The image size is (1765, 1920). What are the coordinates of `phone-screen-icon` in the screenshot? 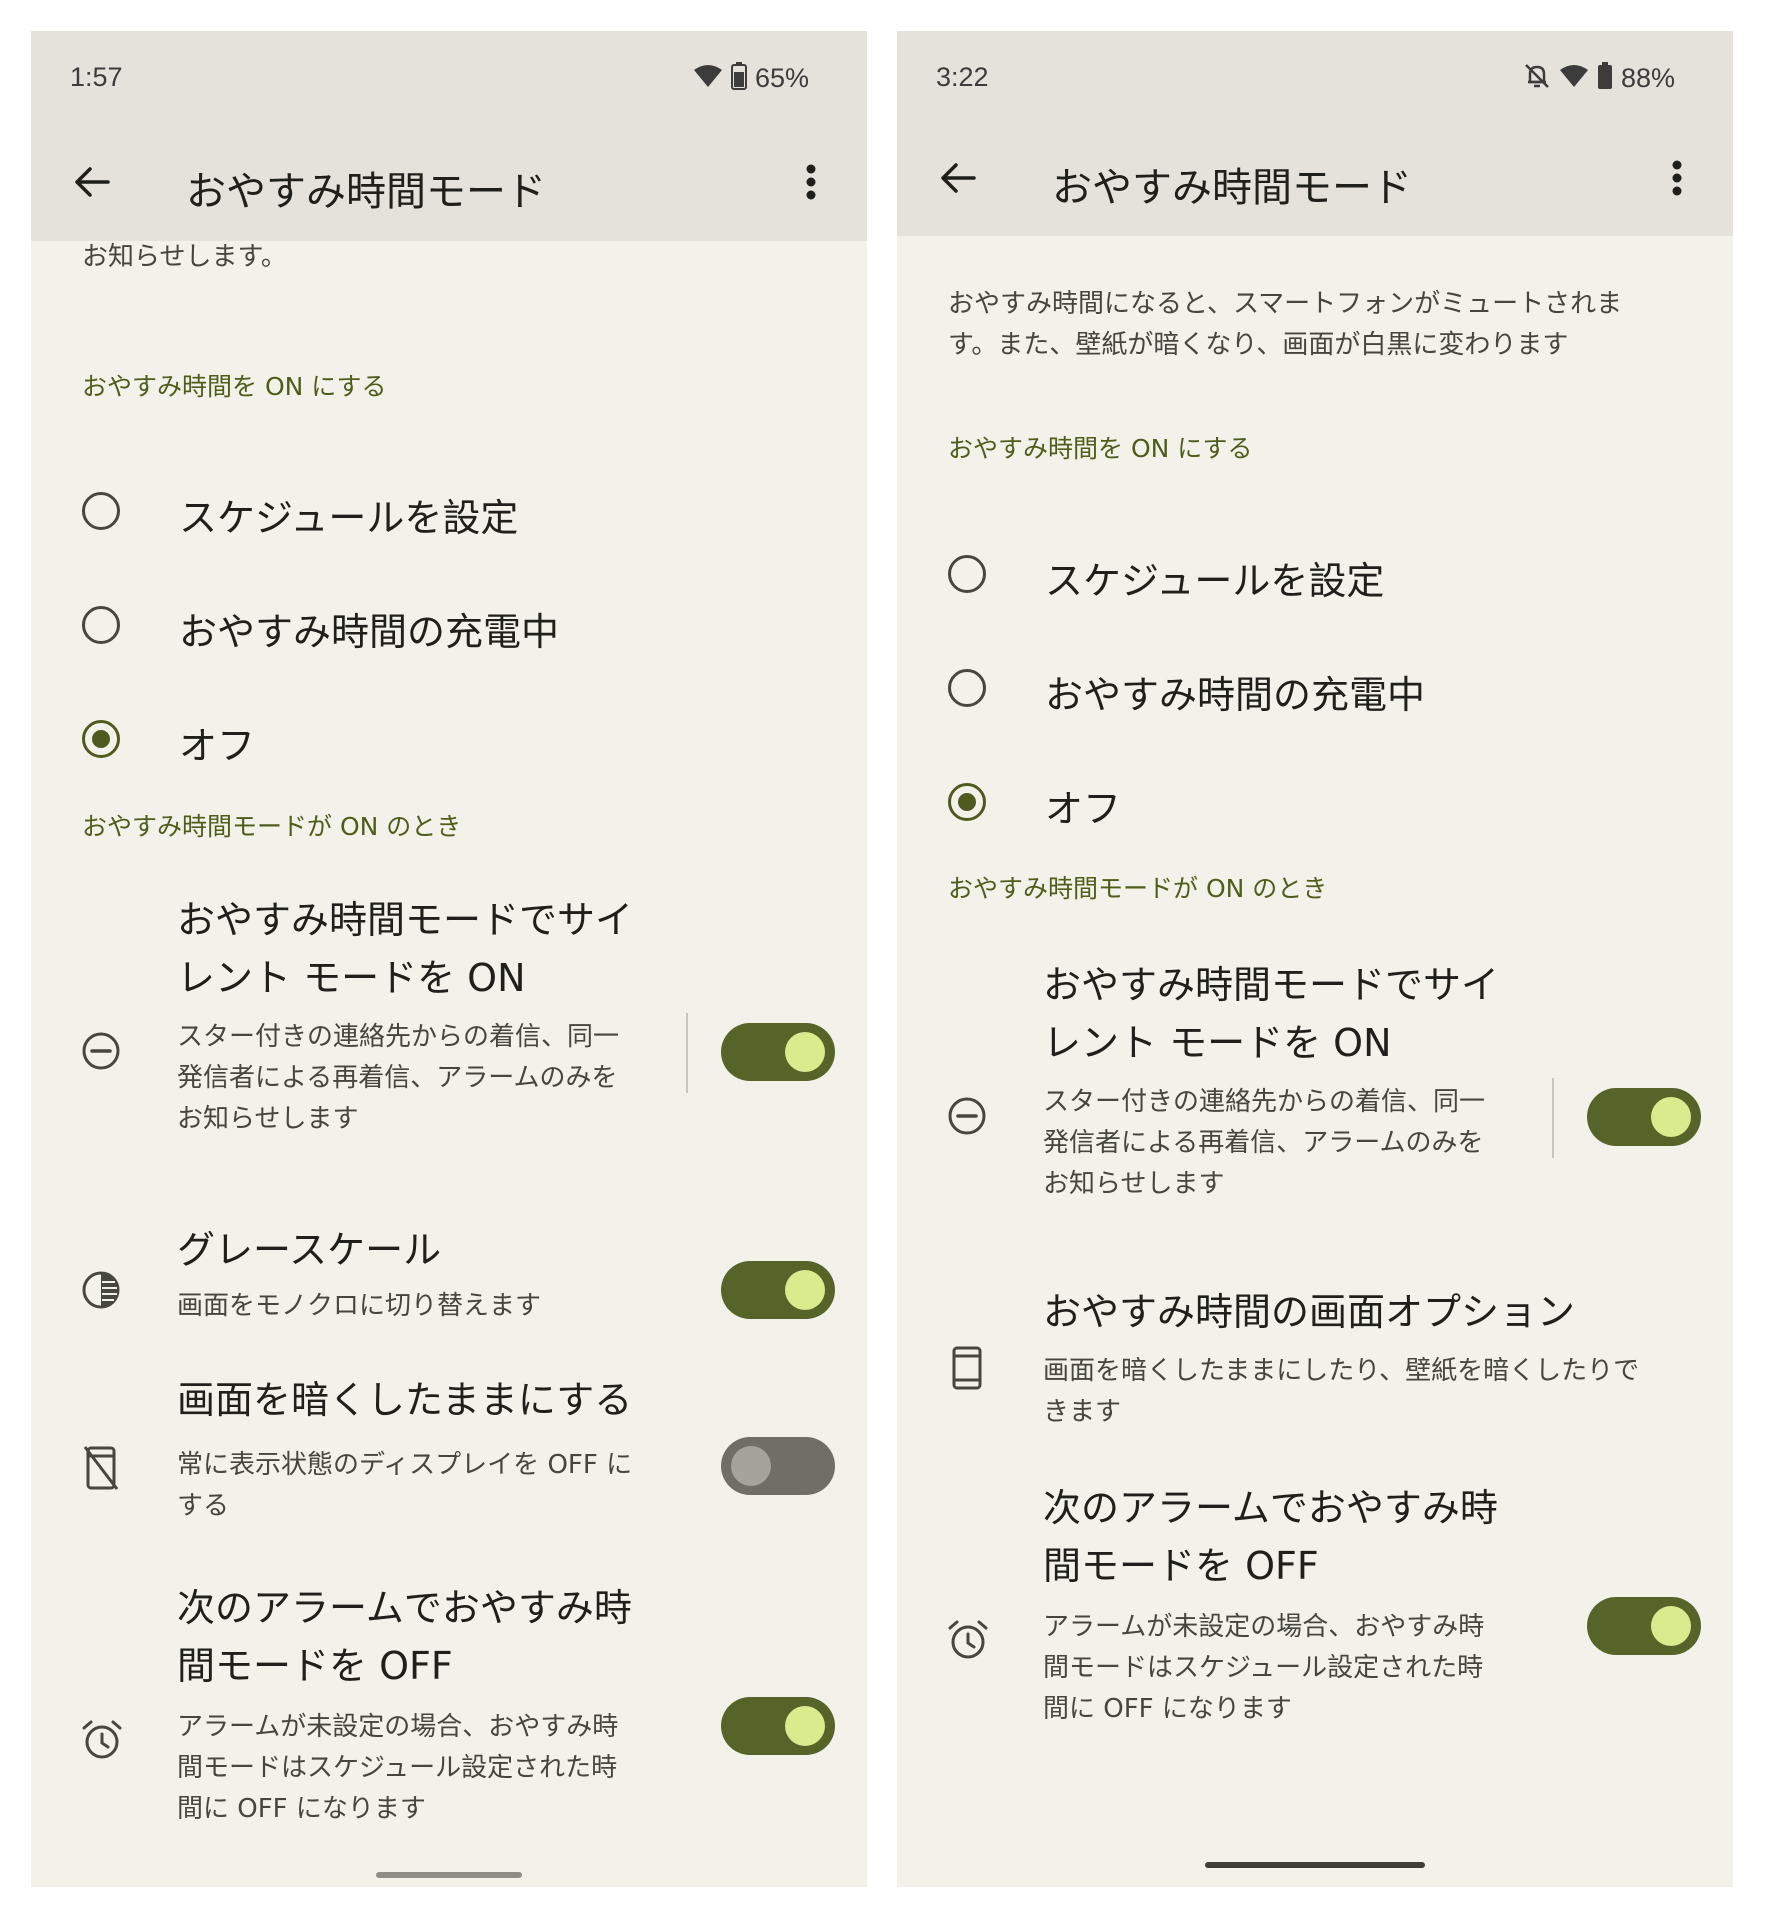 It's located at (967, 1370).